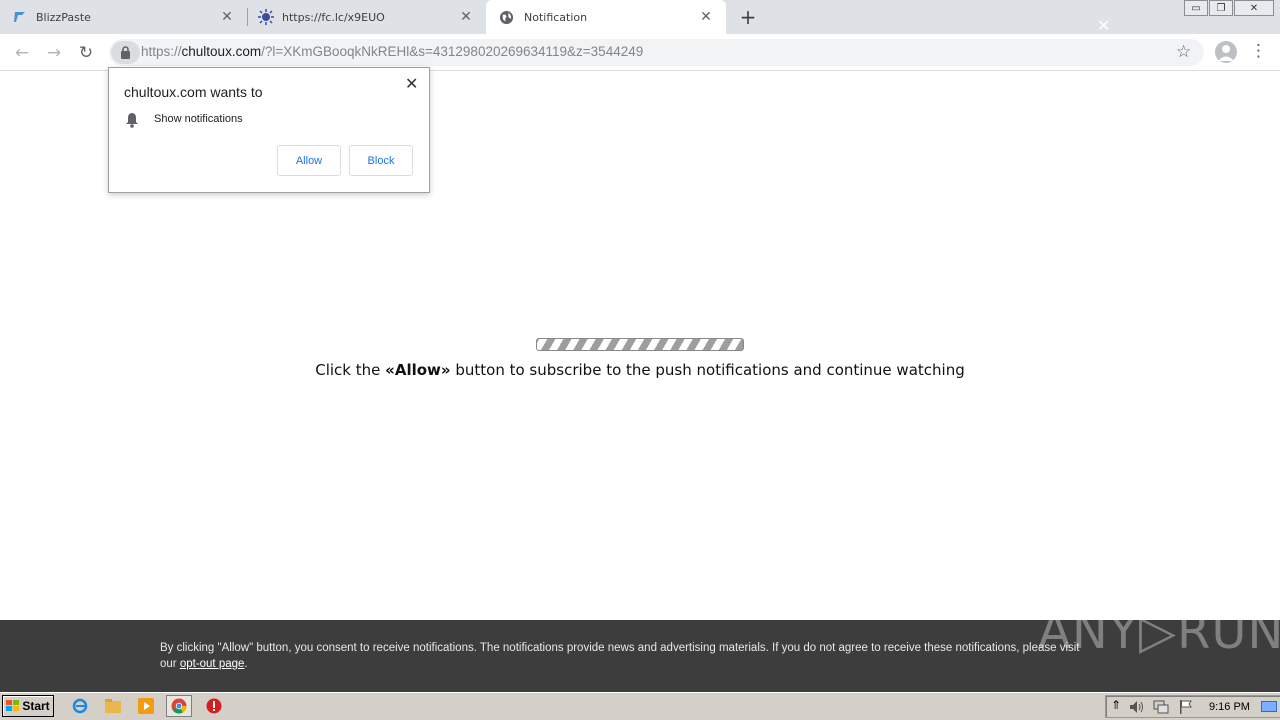 Image resolution: width=1280 pixels, height=720 pixels. I want to click on tab-fc-lc: https://fc.lc/x9EUO ✕, so click(372, 17).